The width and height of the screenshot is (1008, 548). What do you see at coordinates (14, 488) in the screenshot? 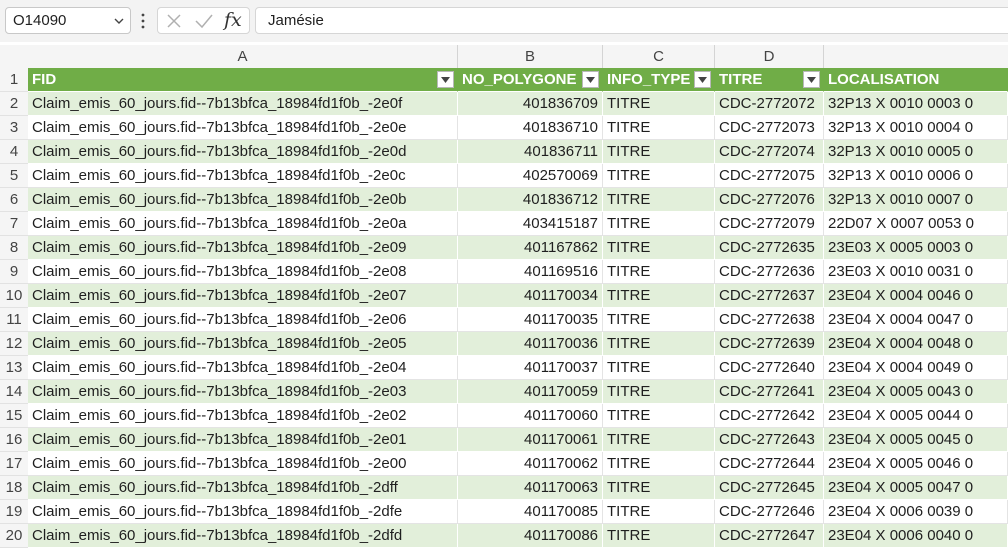
I see `row-header: 18` at bounding box center [14, 488].